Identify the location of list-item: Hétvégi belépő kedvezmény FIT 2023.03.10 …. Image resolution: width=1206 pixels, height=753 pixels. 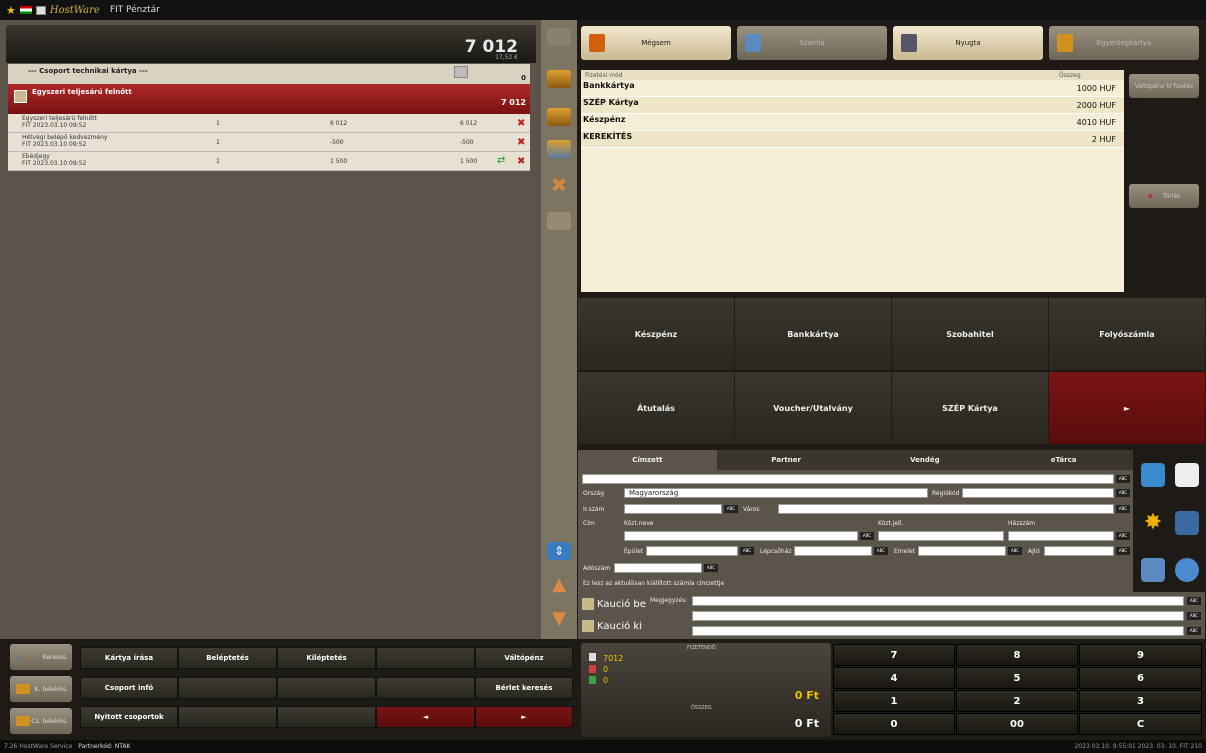
(269, 142).